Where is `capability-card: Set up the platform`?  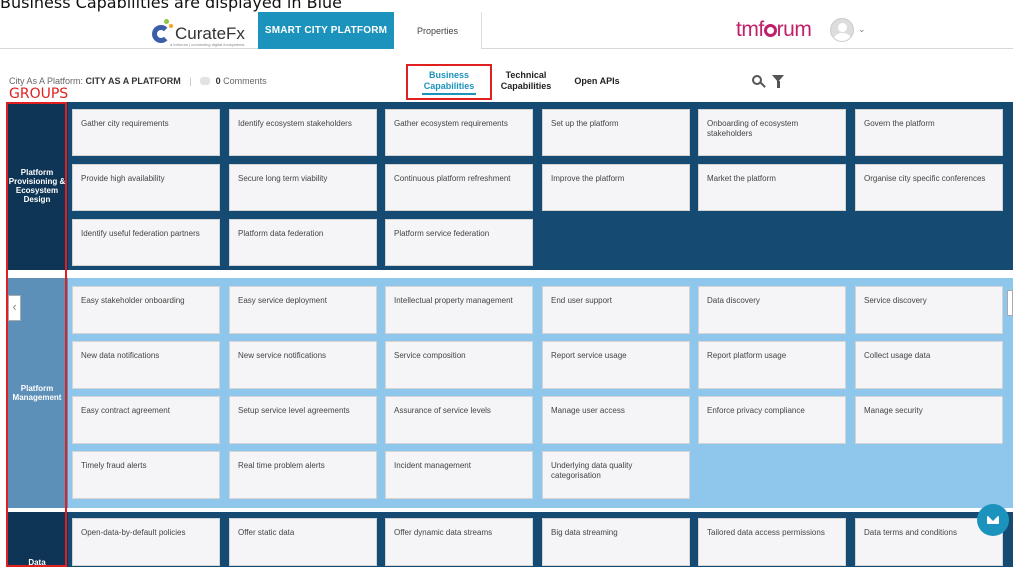 capability-card: Set up the platform is located at coordinates (616, 132).